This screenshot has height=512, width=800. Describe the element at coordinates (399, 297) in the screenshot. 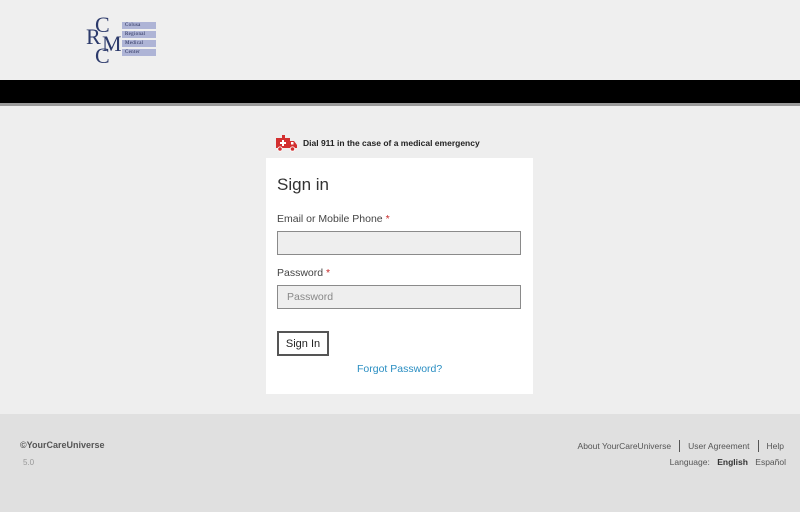

I see `password-field` at that location.